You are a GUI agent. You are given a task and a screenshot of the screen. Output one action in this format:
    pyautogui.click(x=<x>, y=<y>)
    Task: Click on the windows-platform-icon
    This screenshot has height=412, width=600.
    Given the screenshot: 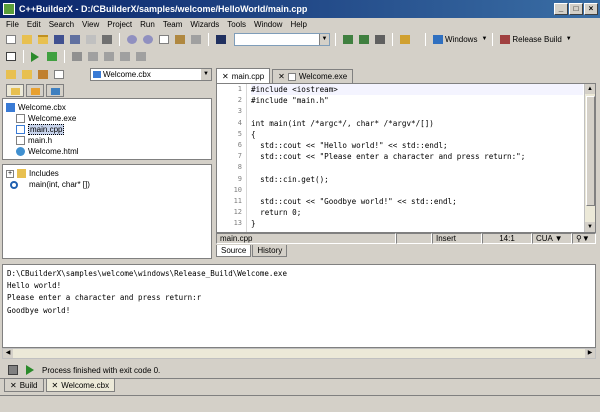 What is the action you would take?
    pyautogui.click(x=438, y=39)
    